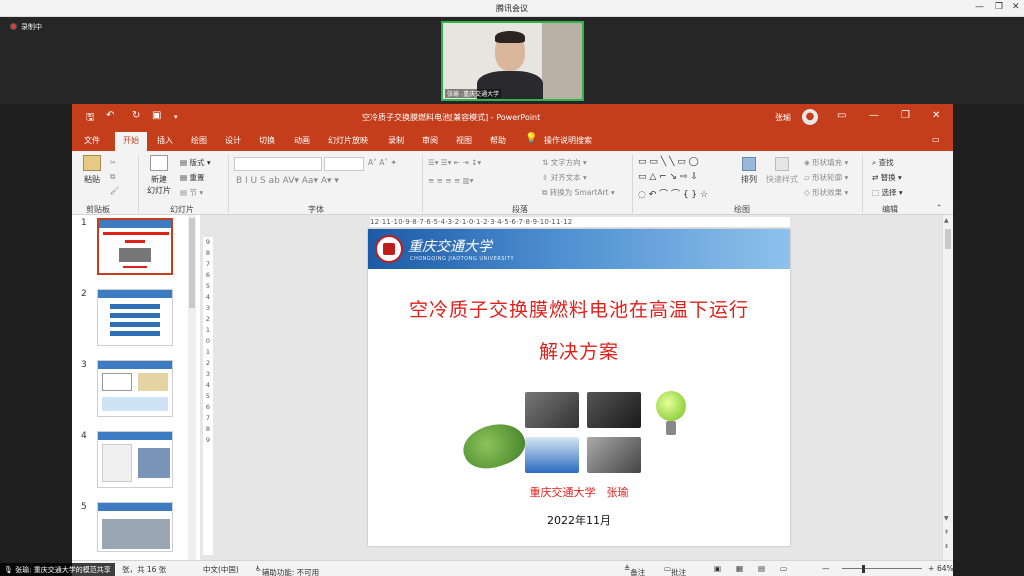  I want to click on reset-button: ▤ 重置, so click(192, 177).